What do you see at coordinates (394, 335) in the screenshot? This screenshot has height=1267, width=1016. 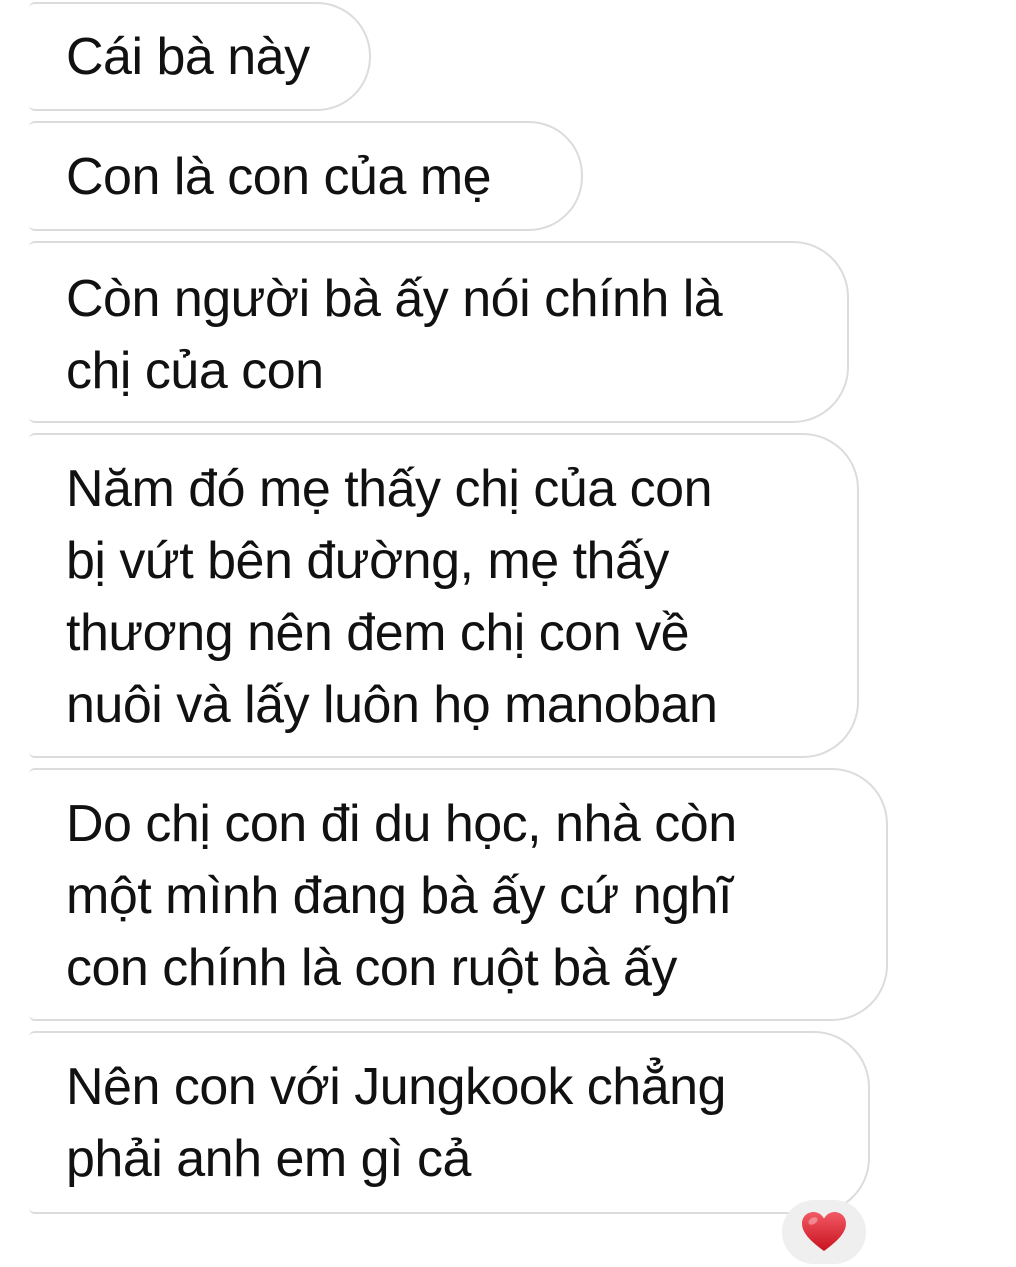 I see `message-text: Còn người bà ấy nói chính là chị của con` at bounding box center [394, 335].